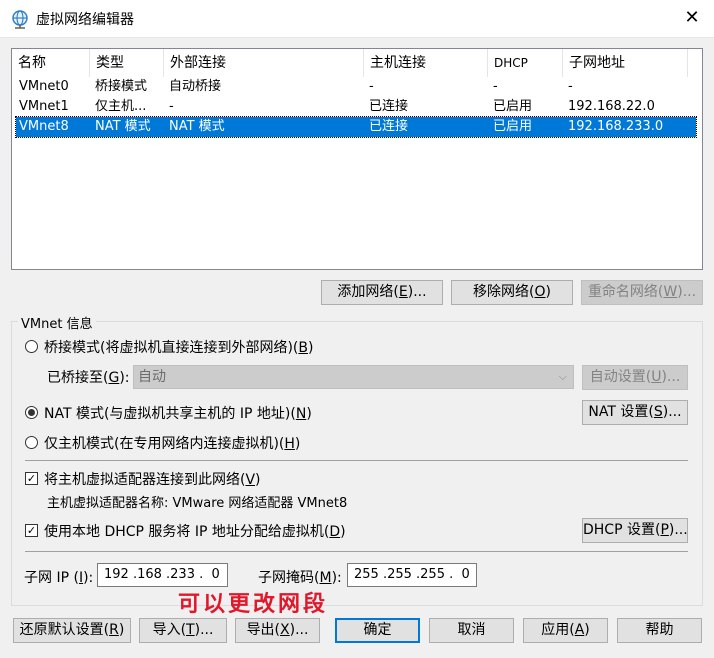 This screenshot has height=658, width=714. I want to click on label: NAT 设置(, so click(621, 412).